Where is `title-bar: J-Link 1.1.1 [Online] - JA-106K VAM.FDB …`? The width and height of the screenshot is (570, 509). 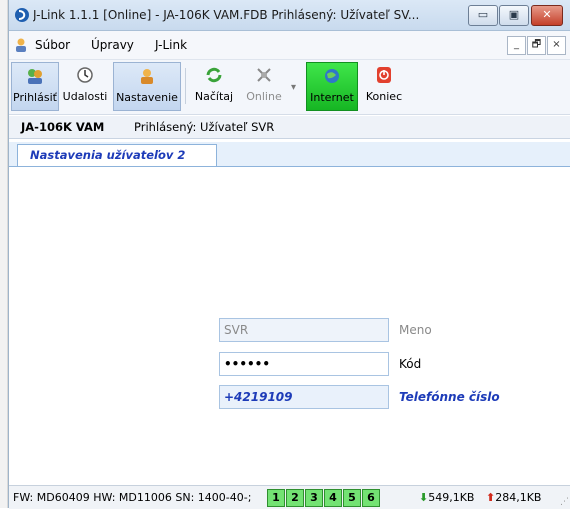
title-bar: J-Link 1.1.1 [Online] - JA-106K VAM.FDB … is located at coordinates (289, 15).